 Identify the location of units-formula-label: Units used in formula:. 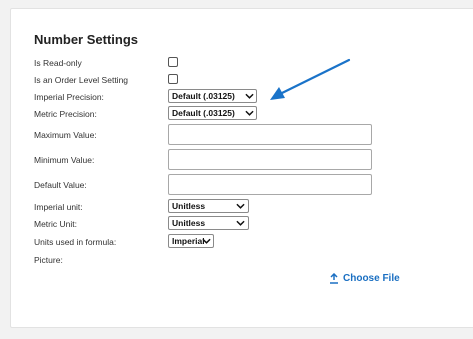
(75, 242).